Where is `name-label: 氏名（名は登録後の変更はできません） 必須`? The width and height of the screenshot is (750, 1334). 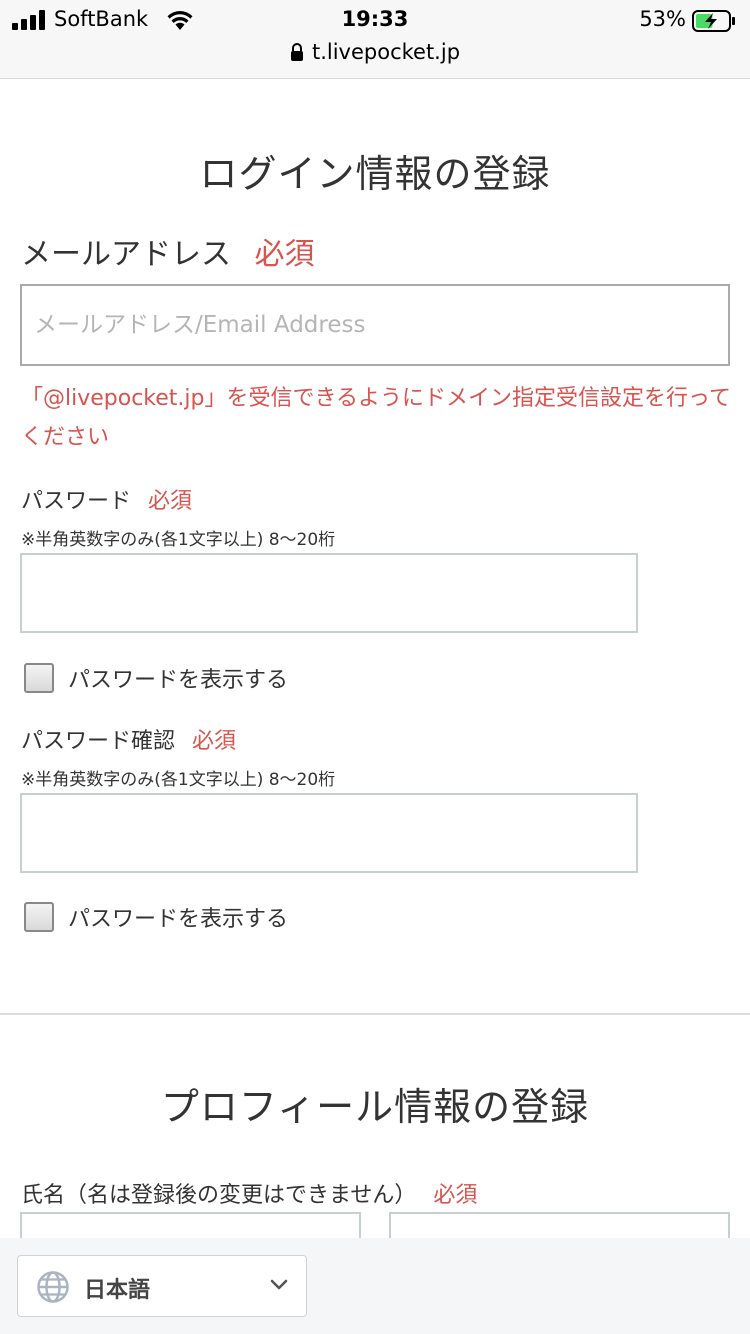
name-label: 氏名（名は登録後の変更はできません） 必須 is located at coordinates (249, 1193).